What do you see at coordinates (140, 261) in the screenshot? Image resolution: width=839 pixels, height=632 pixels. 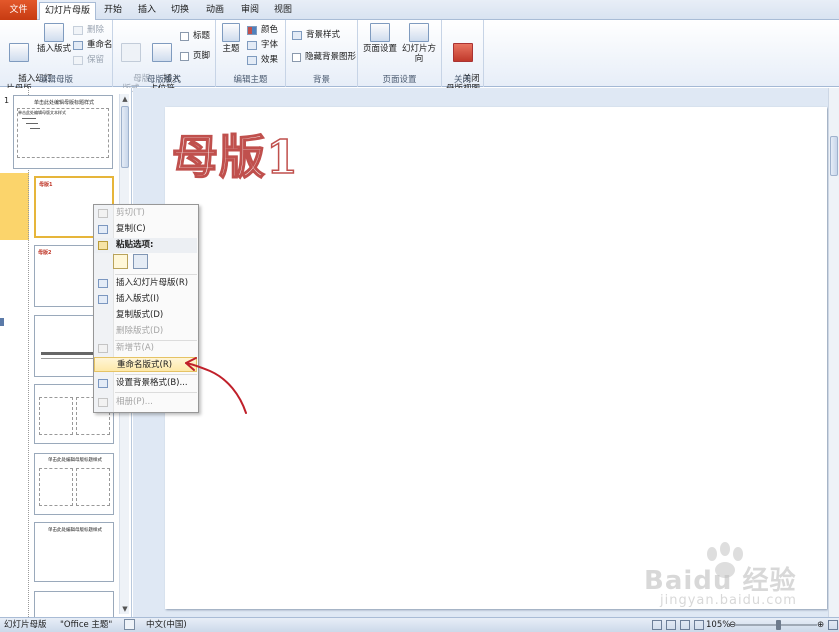 I see `paste-picture-icon` at bounding box center [140, 261].